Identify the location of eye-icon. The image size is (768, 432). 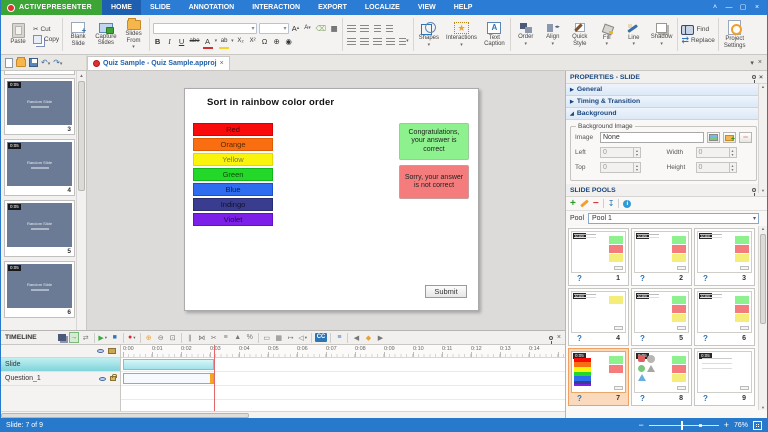
(102, 378).